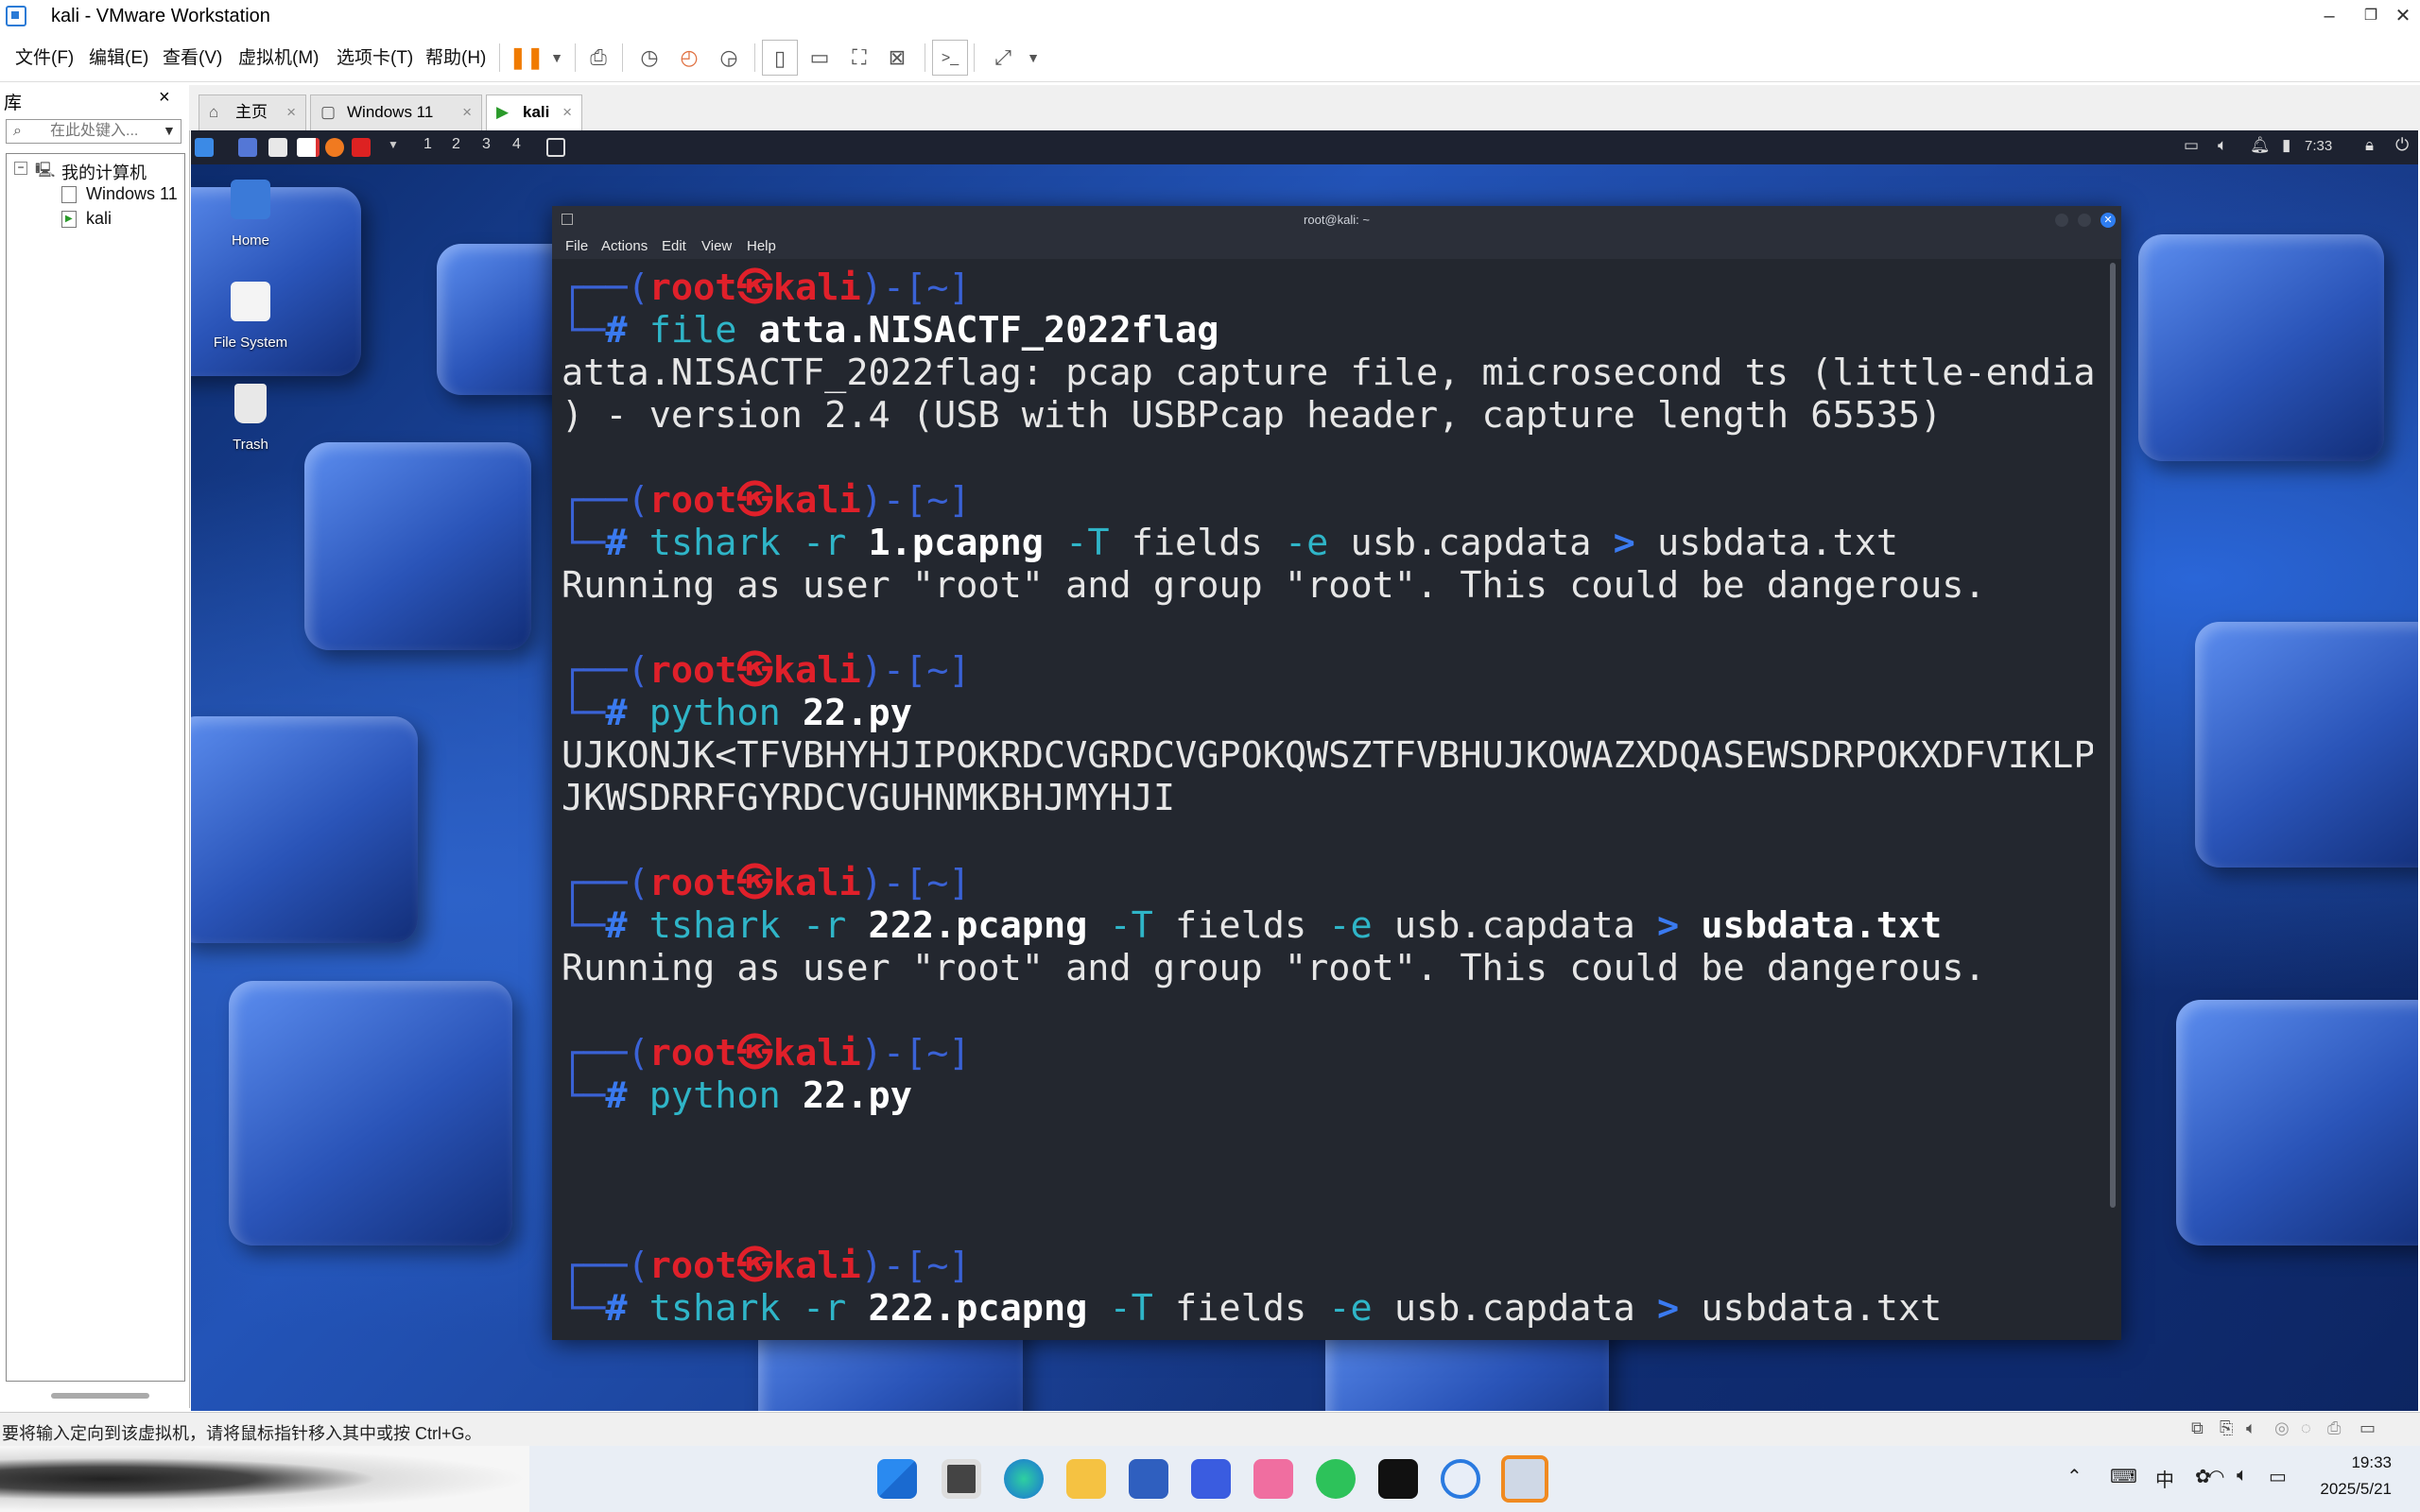 The height and width of the screenshot is (1512, 2420). Describe the element at coordinates (2113, 735) in the screenshot. I see `terminal-scrollbar` at that location.